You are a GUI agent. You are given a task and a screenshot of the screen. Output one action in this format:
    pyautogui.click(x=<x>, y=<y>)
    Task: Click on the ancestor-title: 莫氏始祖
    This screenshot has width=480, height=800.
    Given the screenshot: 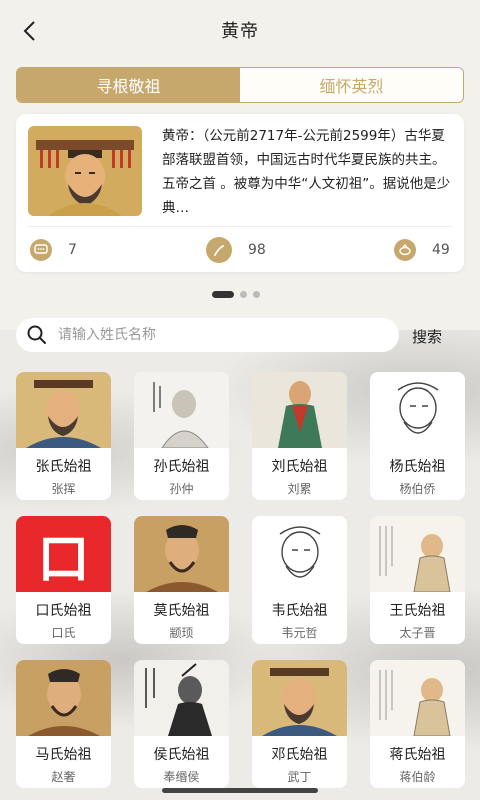 What is the action you would take?
    pyautogui.click(x=181, y=611)
    